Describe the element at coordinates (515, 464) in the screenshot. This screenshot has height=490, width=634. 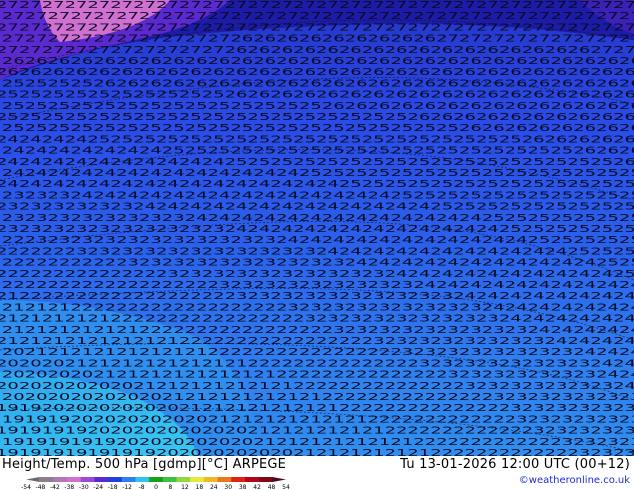
I see `valid-time: Tu 13-01-2026 12:00 UTC (00+12)` at that location.